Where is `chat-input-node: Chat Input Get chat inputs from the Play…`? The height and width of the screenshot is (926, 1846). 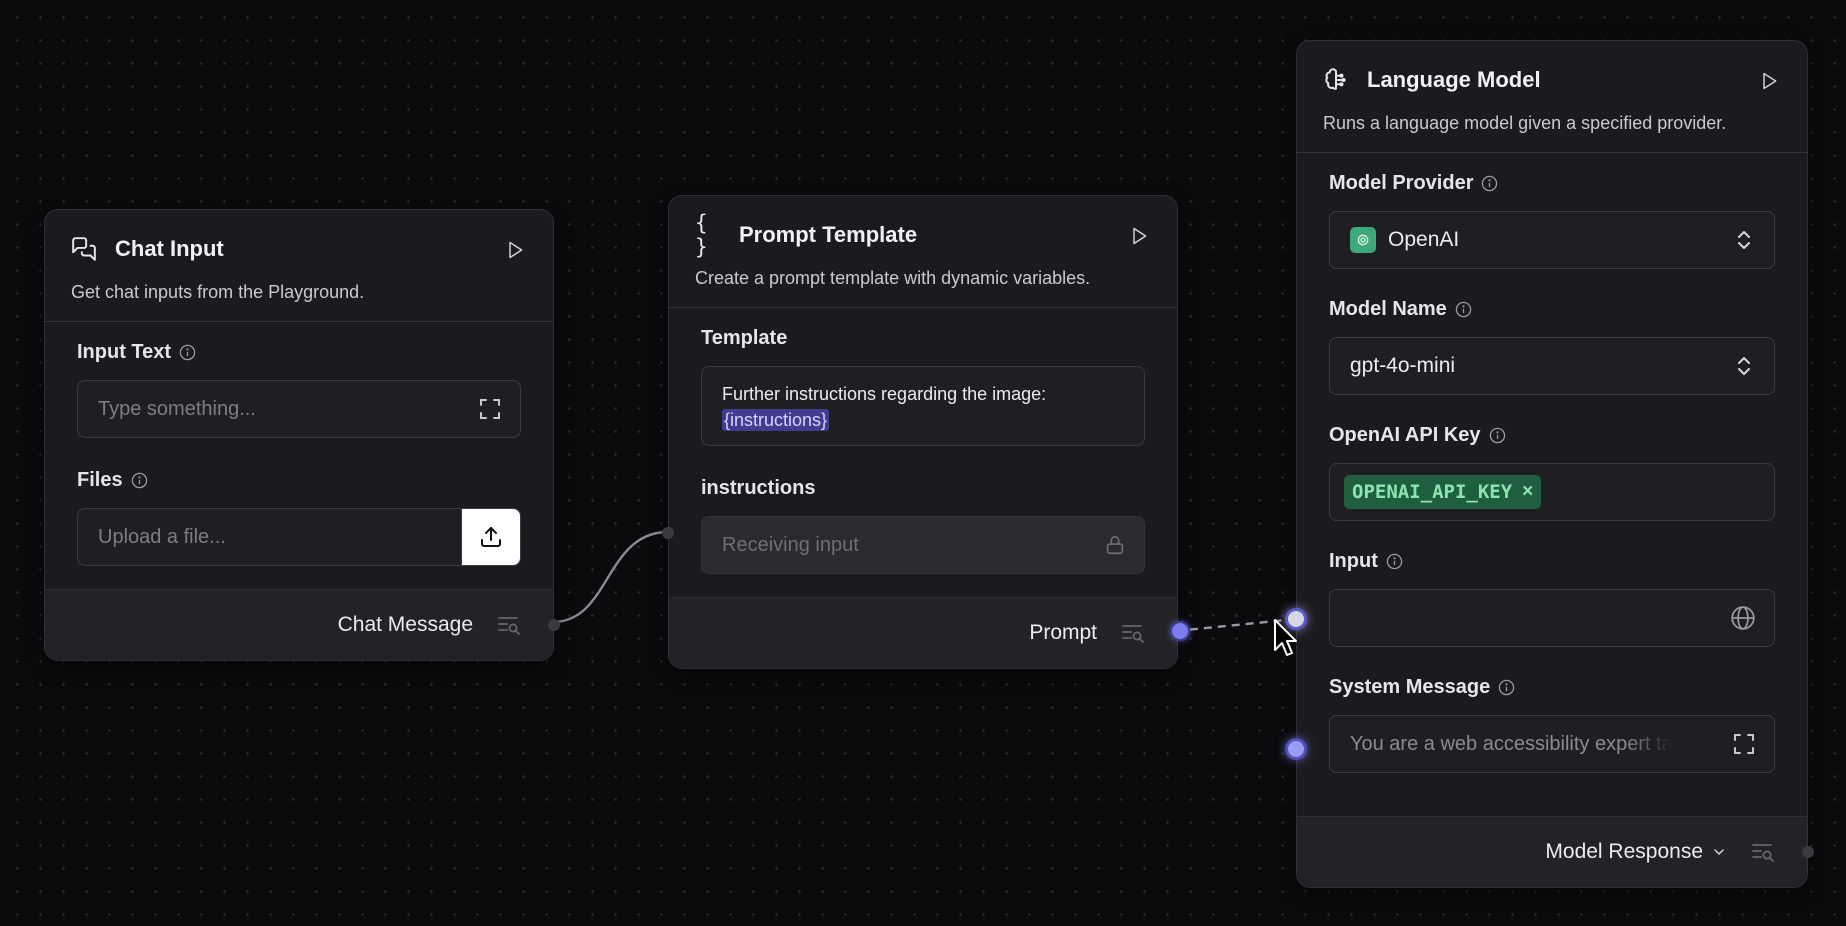 chat-input-node: Chat Input Get chat inputs from the Play… is located at coordinates (302, 435).